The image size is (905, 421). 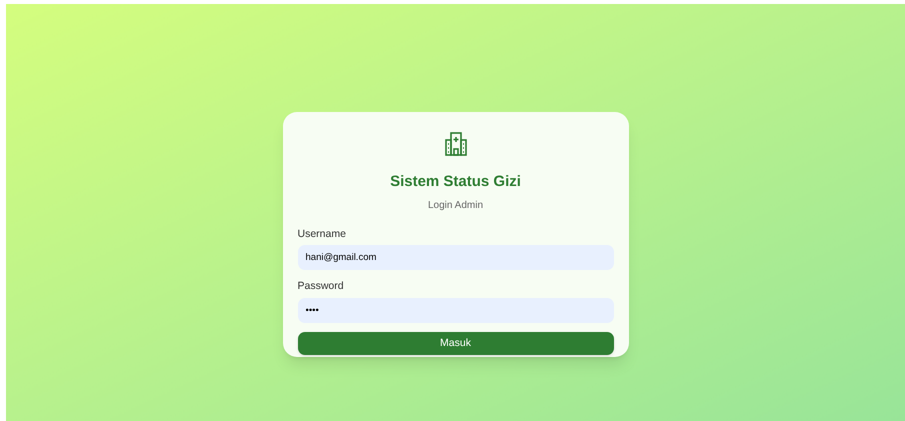 I want to click on input-field: hani@gmail.com, so click(x=456, y=257).